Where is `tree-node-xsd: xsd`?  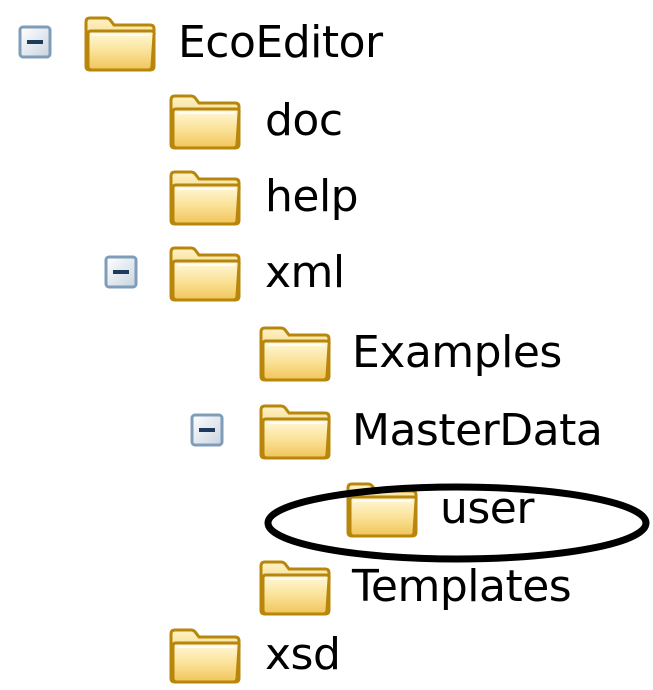 tree-node-xsd: xsd is located at coordinates (190, 654).